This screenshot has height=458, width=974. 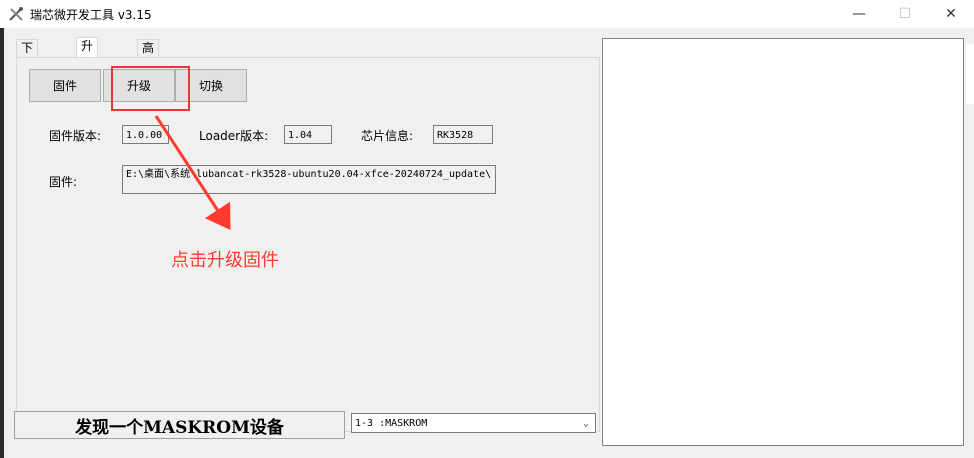 What do you see at coordinates (179, 425) in the screenshot?
I see `device-status-message: 发现一个MASKROM设备` at bounding box center [179, 425].